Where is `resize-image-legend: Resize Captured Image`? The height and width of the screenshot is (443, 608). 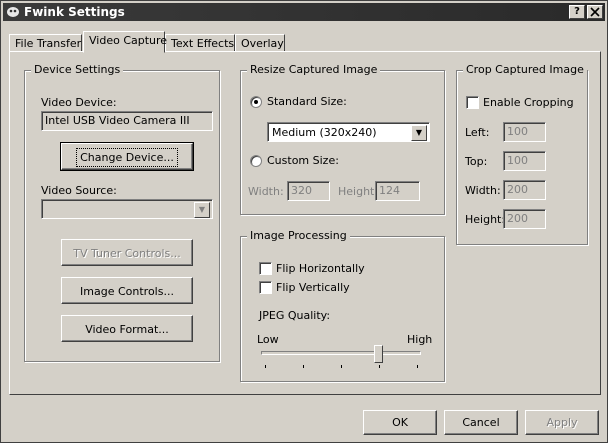 resize-image-legend: Resize Captured Image is located at coordinates (314, 69).